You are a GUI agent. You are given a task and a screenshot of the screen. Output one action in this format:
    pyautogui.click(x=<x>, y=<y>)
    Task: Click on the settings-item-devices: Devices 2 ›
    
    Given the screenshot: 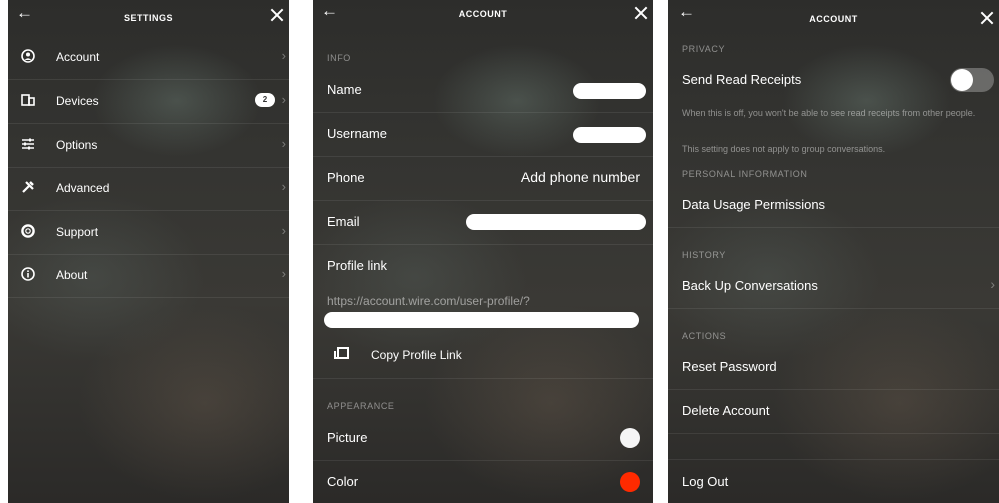 What is the action you would take?
    pyautogui.click(x=148, y=102)
    